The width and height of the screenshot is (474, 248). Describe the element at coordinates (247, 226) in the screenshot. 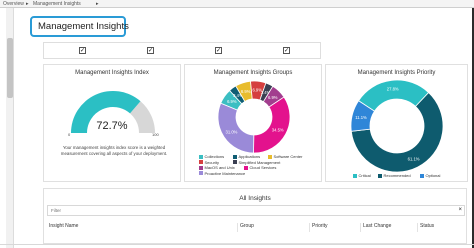

I see `column-header-group: Group` at that location.